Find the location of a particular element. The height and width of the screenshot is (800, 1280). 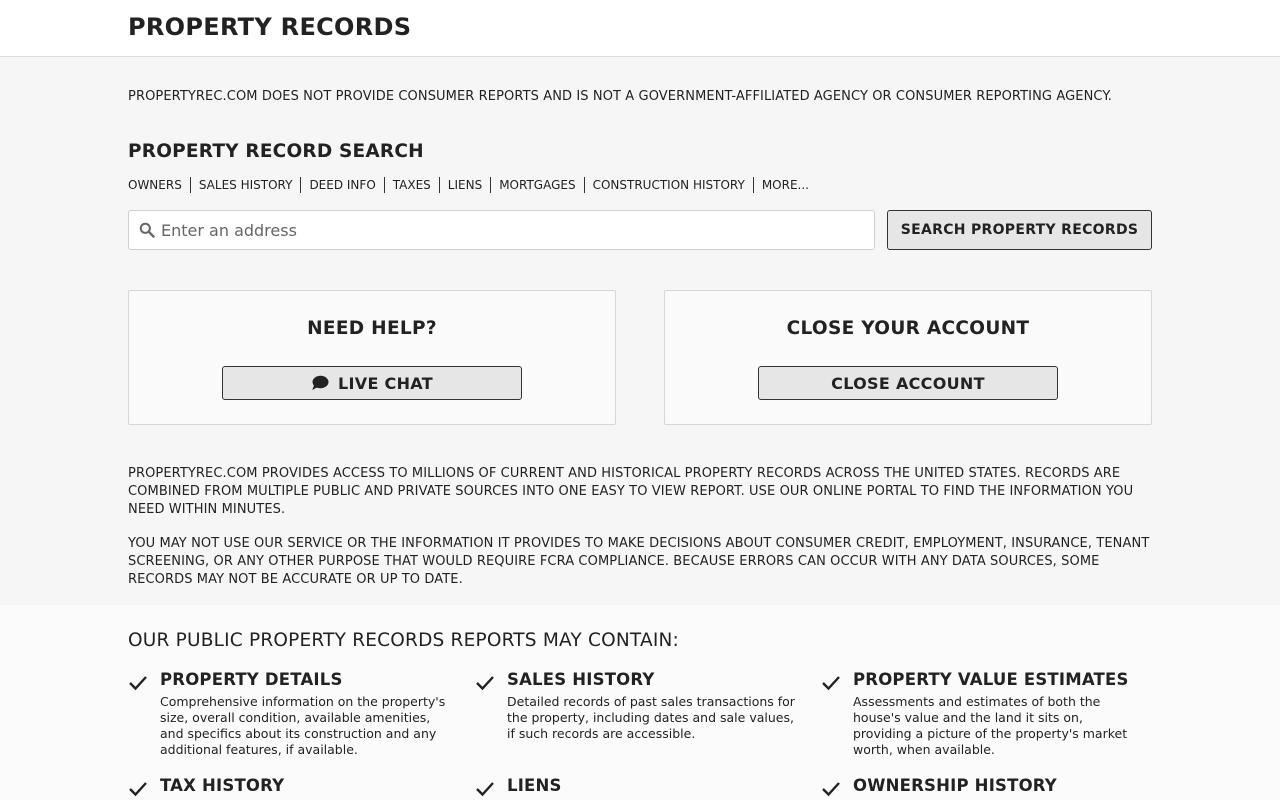

feature-title: TAX HISTORY is located at coordinates (222, 785).